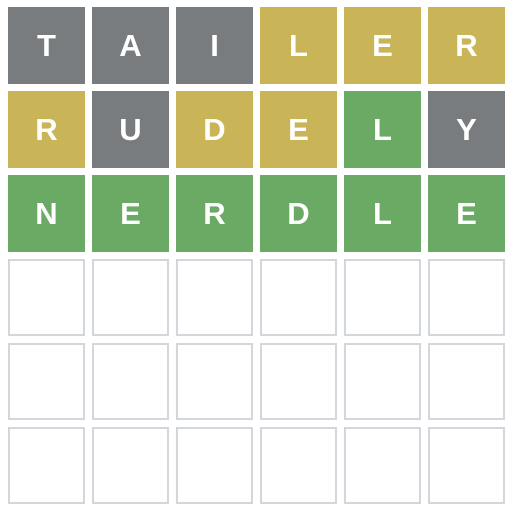 The width and height of the screenshot is (513, 514). I want to click on tile-r4-c2, so click(130, 297).